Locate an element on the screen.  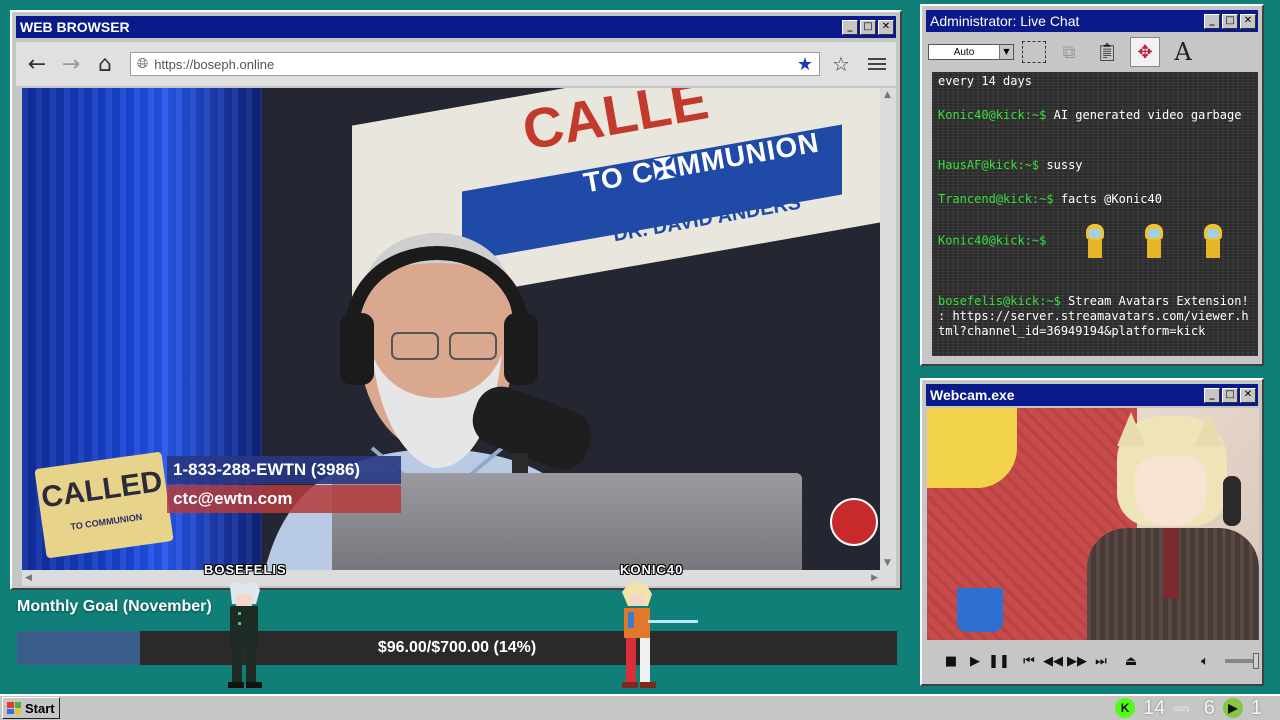
chat-text: AI generated video garbage is located at coordinates (1147, 115).